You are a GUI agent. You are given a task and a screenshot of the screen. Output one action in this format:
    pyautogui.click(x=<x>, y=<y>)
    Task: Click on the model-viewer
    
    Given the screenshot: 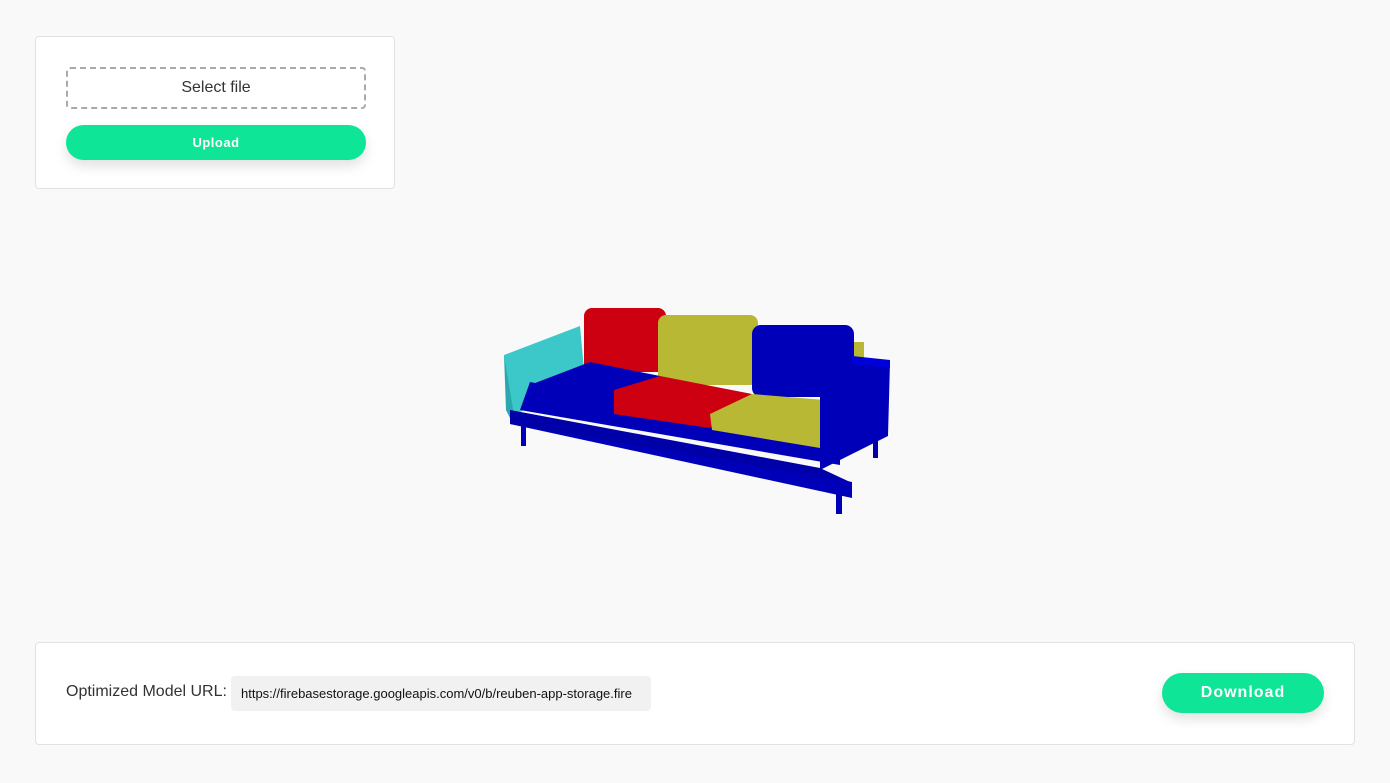 What is the action you would take?
    pyautogui.click(x=700, y=410)
    